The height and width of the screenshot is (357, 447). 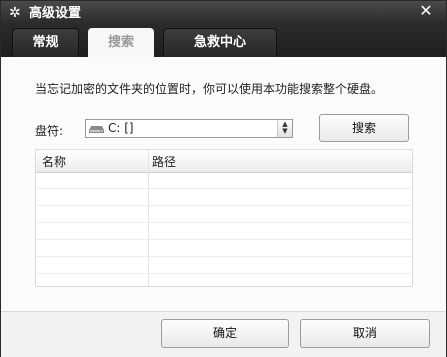 I want to click on window-title: 高级设置, so click(x=55, y=13).